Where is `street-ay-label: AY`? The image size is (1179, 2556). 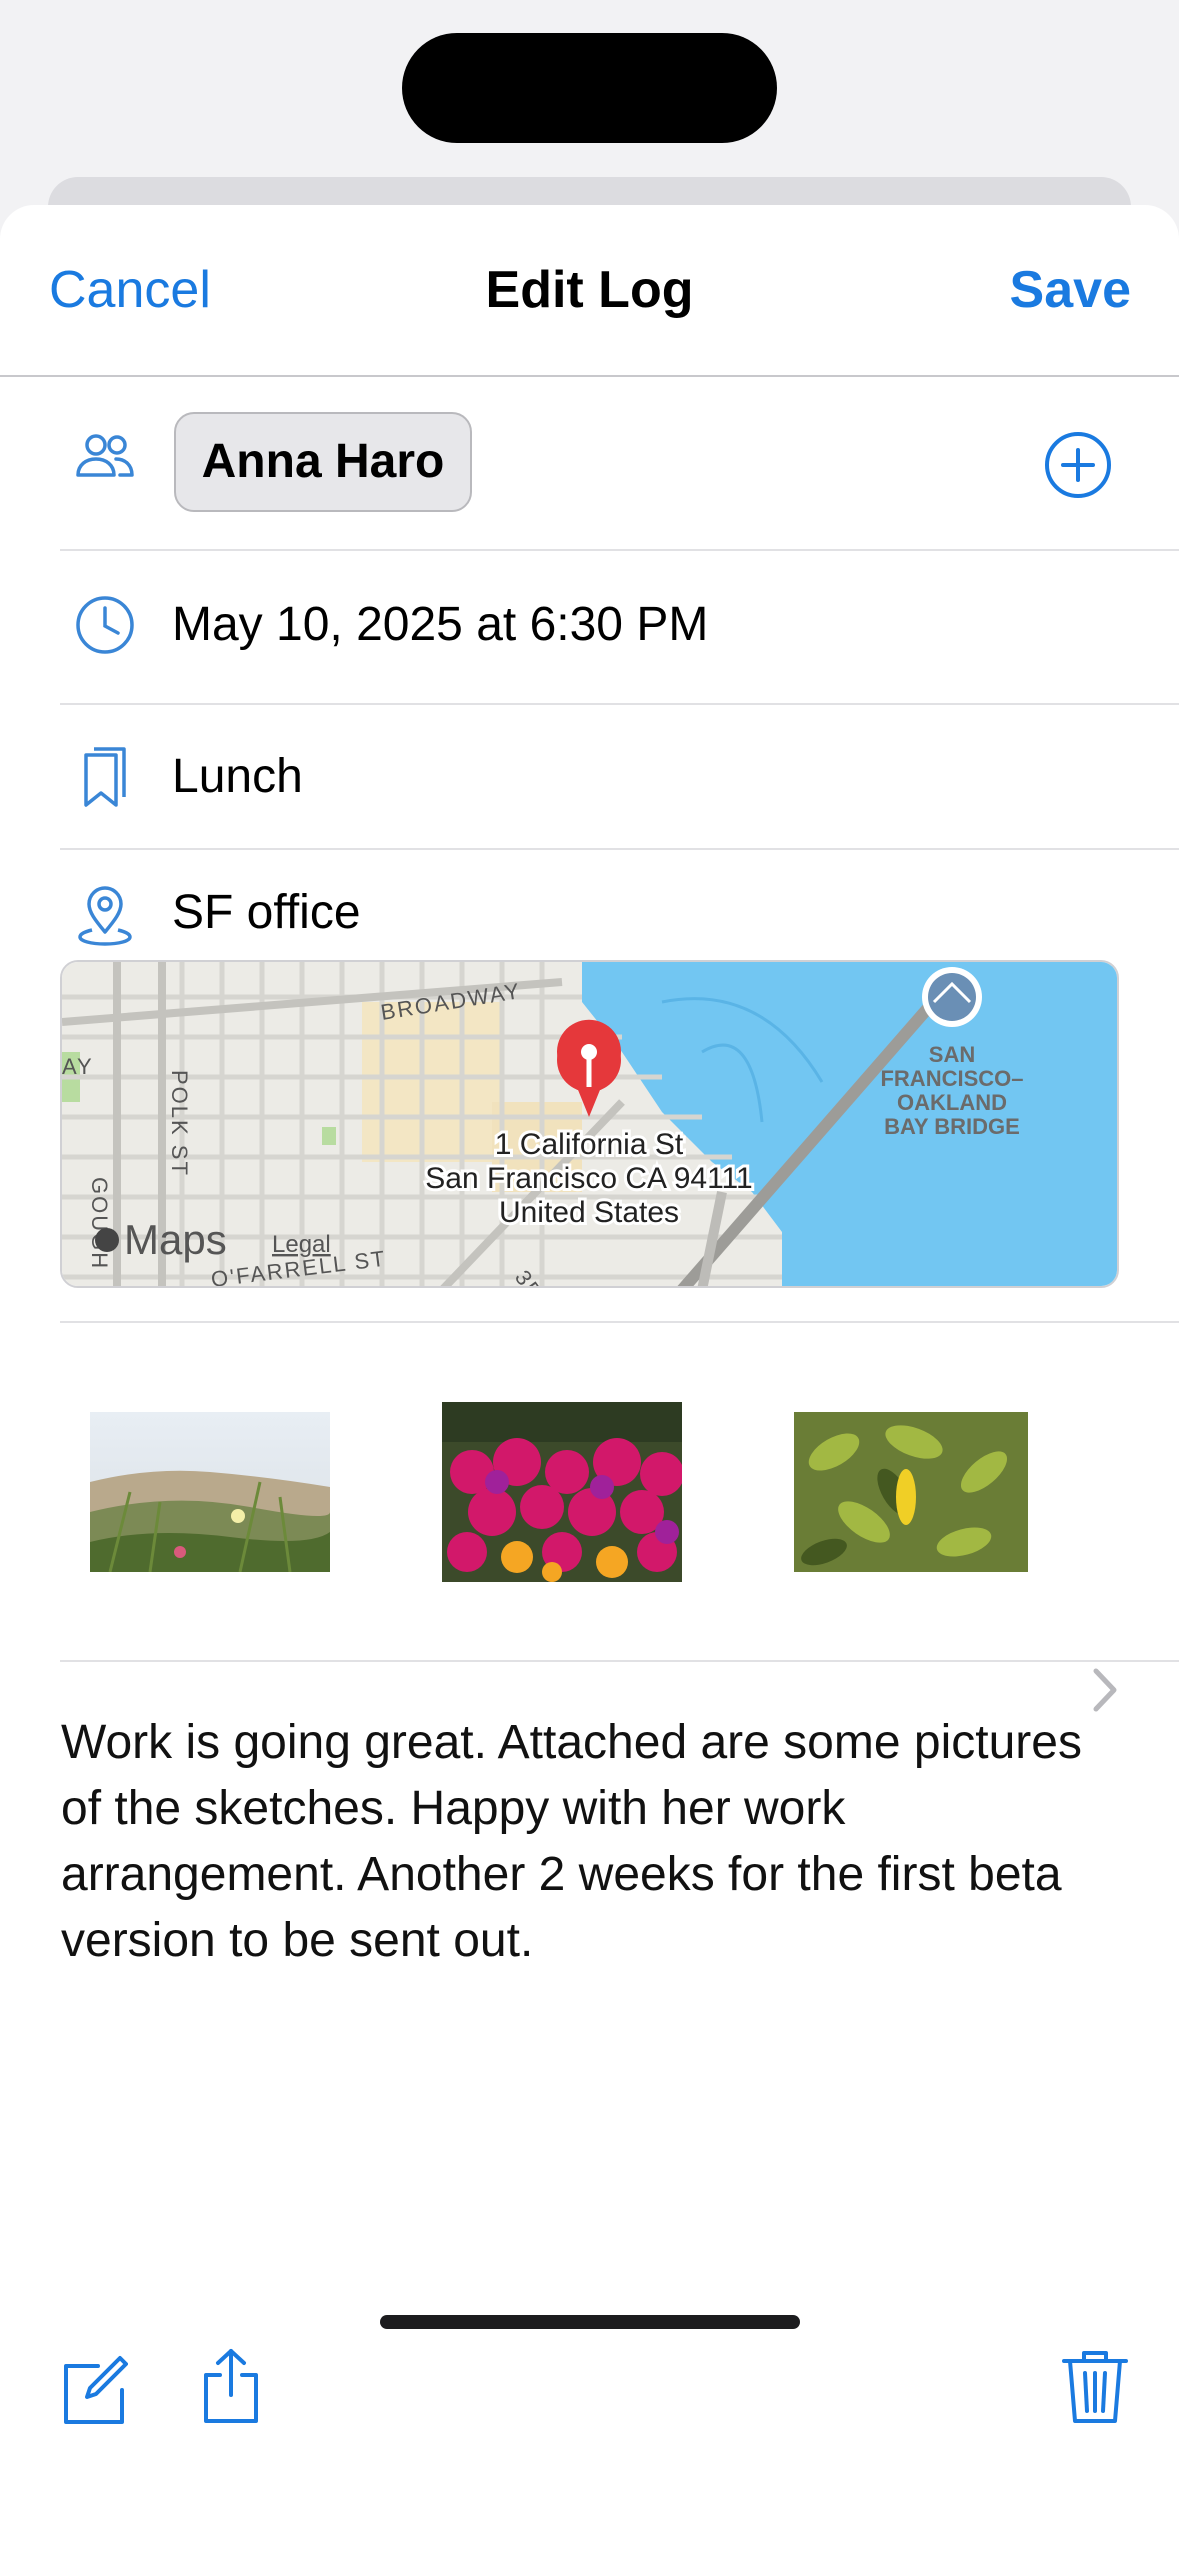
street-ay-label: AY is located at coordinates (78, 1066).